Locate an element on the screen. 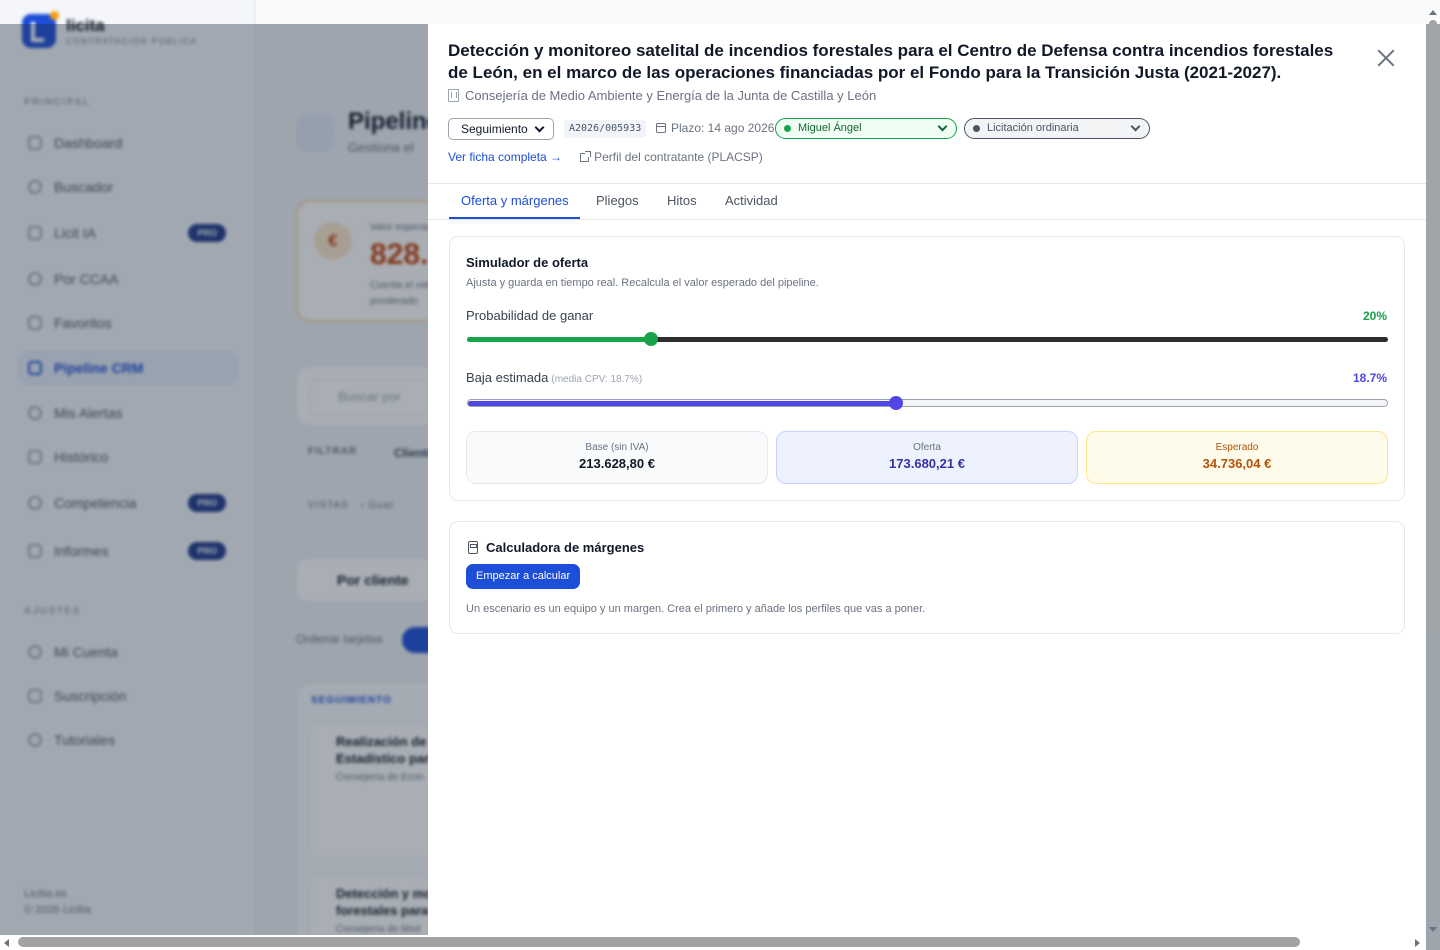 This screenshot has width=1440, height=950. win-probability-value: 20% is located at coordinates (1374, 316).